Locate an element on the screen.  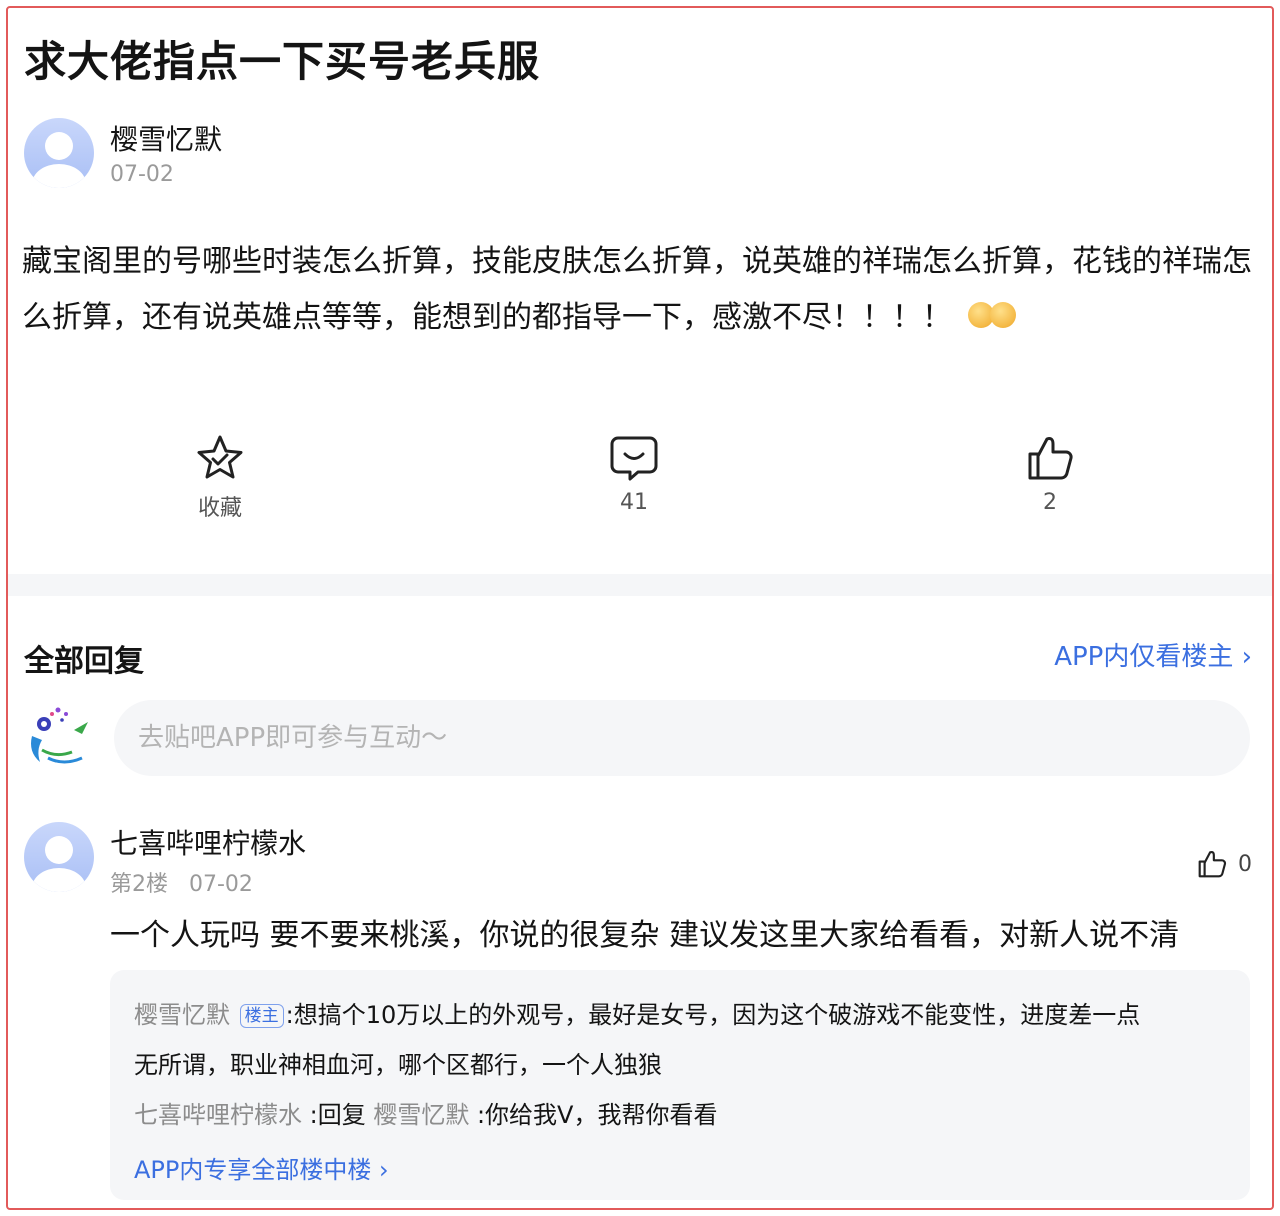
sub-reply: 七喜哔哩柠檬水 :回复 樱雪忆默 :你给我V，我帮你看看 is located at coordinates (680, 1115).